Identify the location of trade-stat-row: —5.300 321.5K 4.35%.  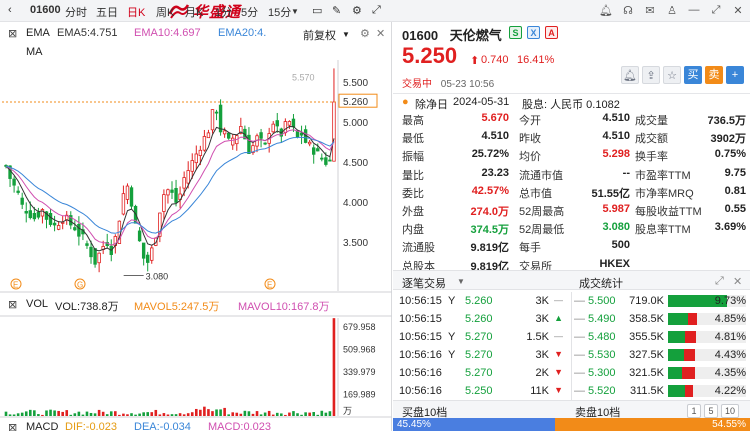
(661, 373).